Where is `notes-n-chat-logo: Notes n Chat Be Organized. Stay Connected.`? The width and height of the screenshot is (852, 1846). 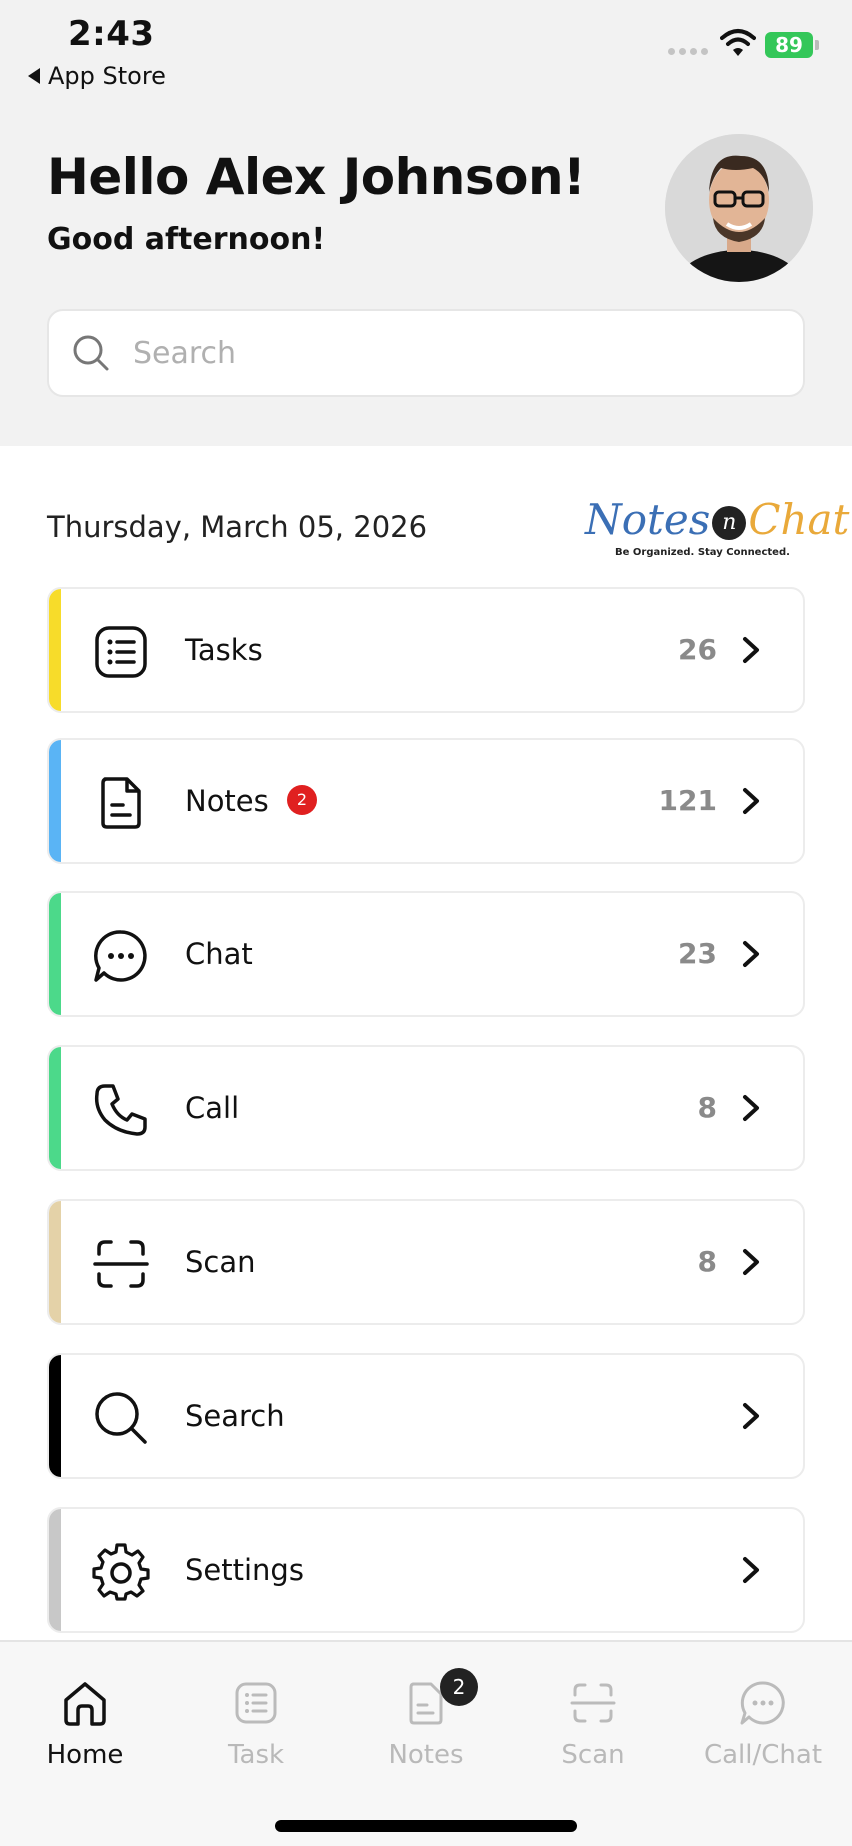
notes-n-chat-logo: Notes n Chat Be Organized. Stay Connected. is located at coordinates (717, 530).